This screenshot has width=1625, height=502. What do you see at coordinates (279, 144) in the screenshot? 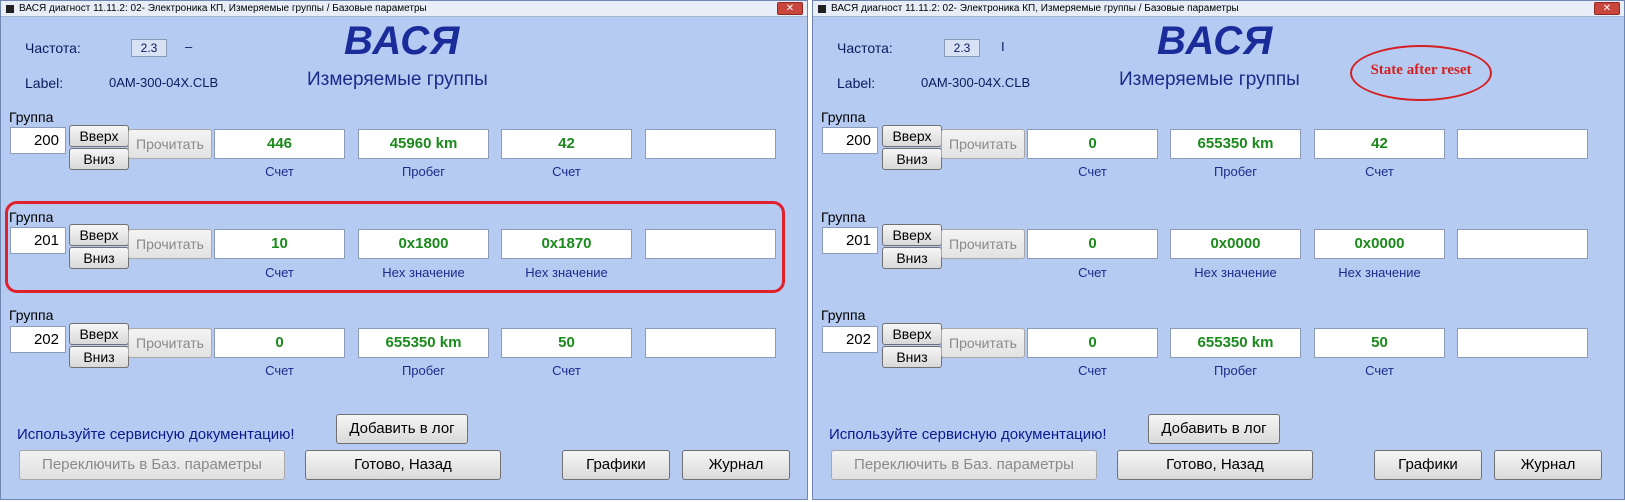
I see `value-field: 446` at bounding box center [279, 144].